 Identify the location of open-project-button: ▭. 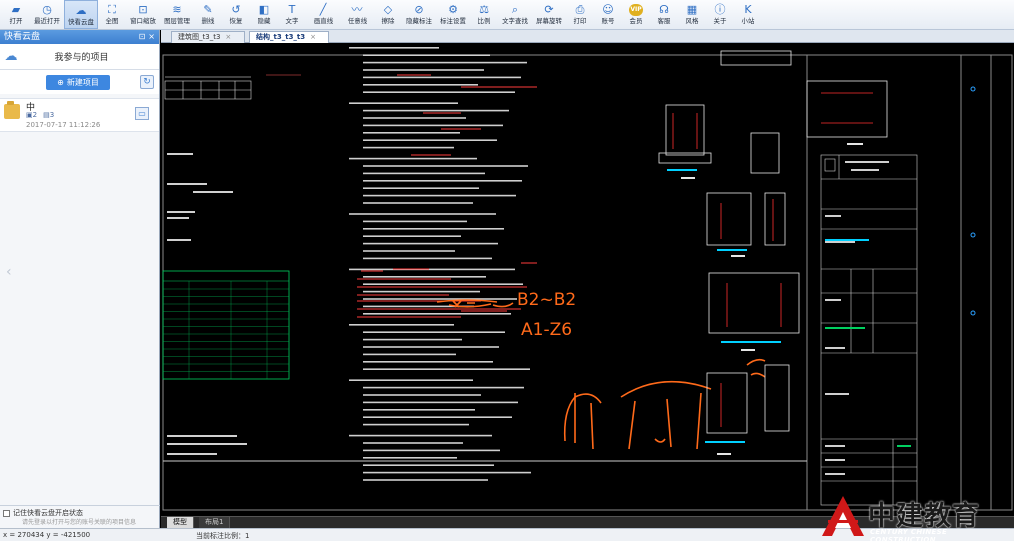
(142, 113).